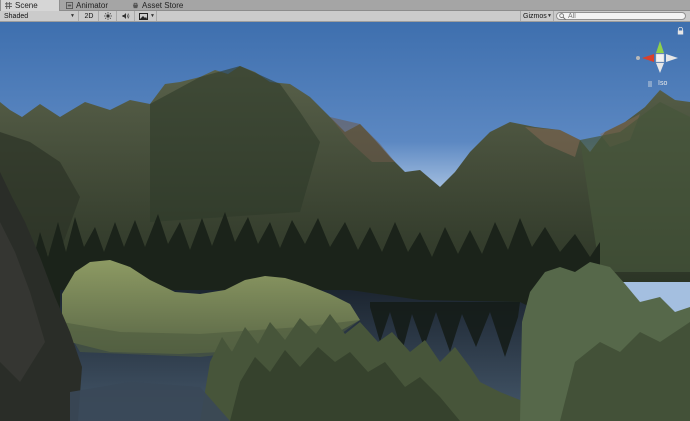  I want to click on gizmo-neg-x-axis, so click(672, 58).